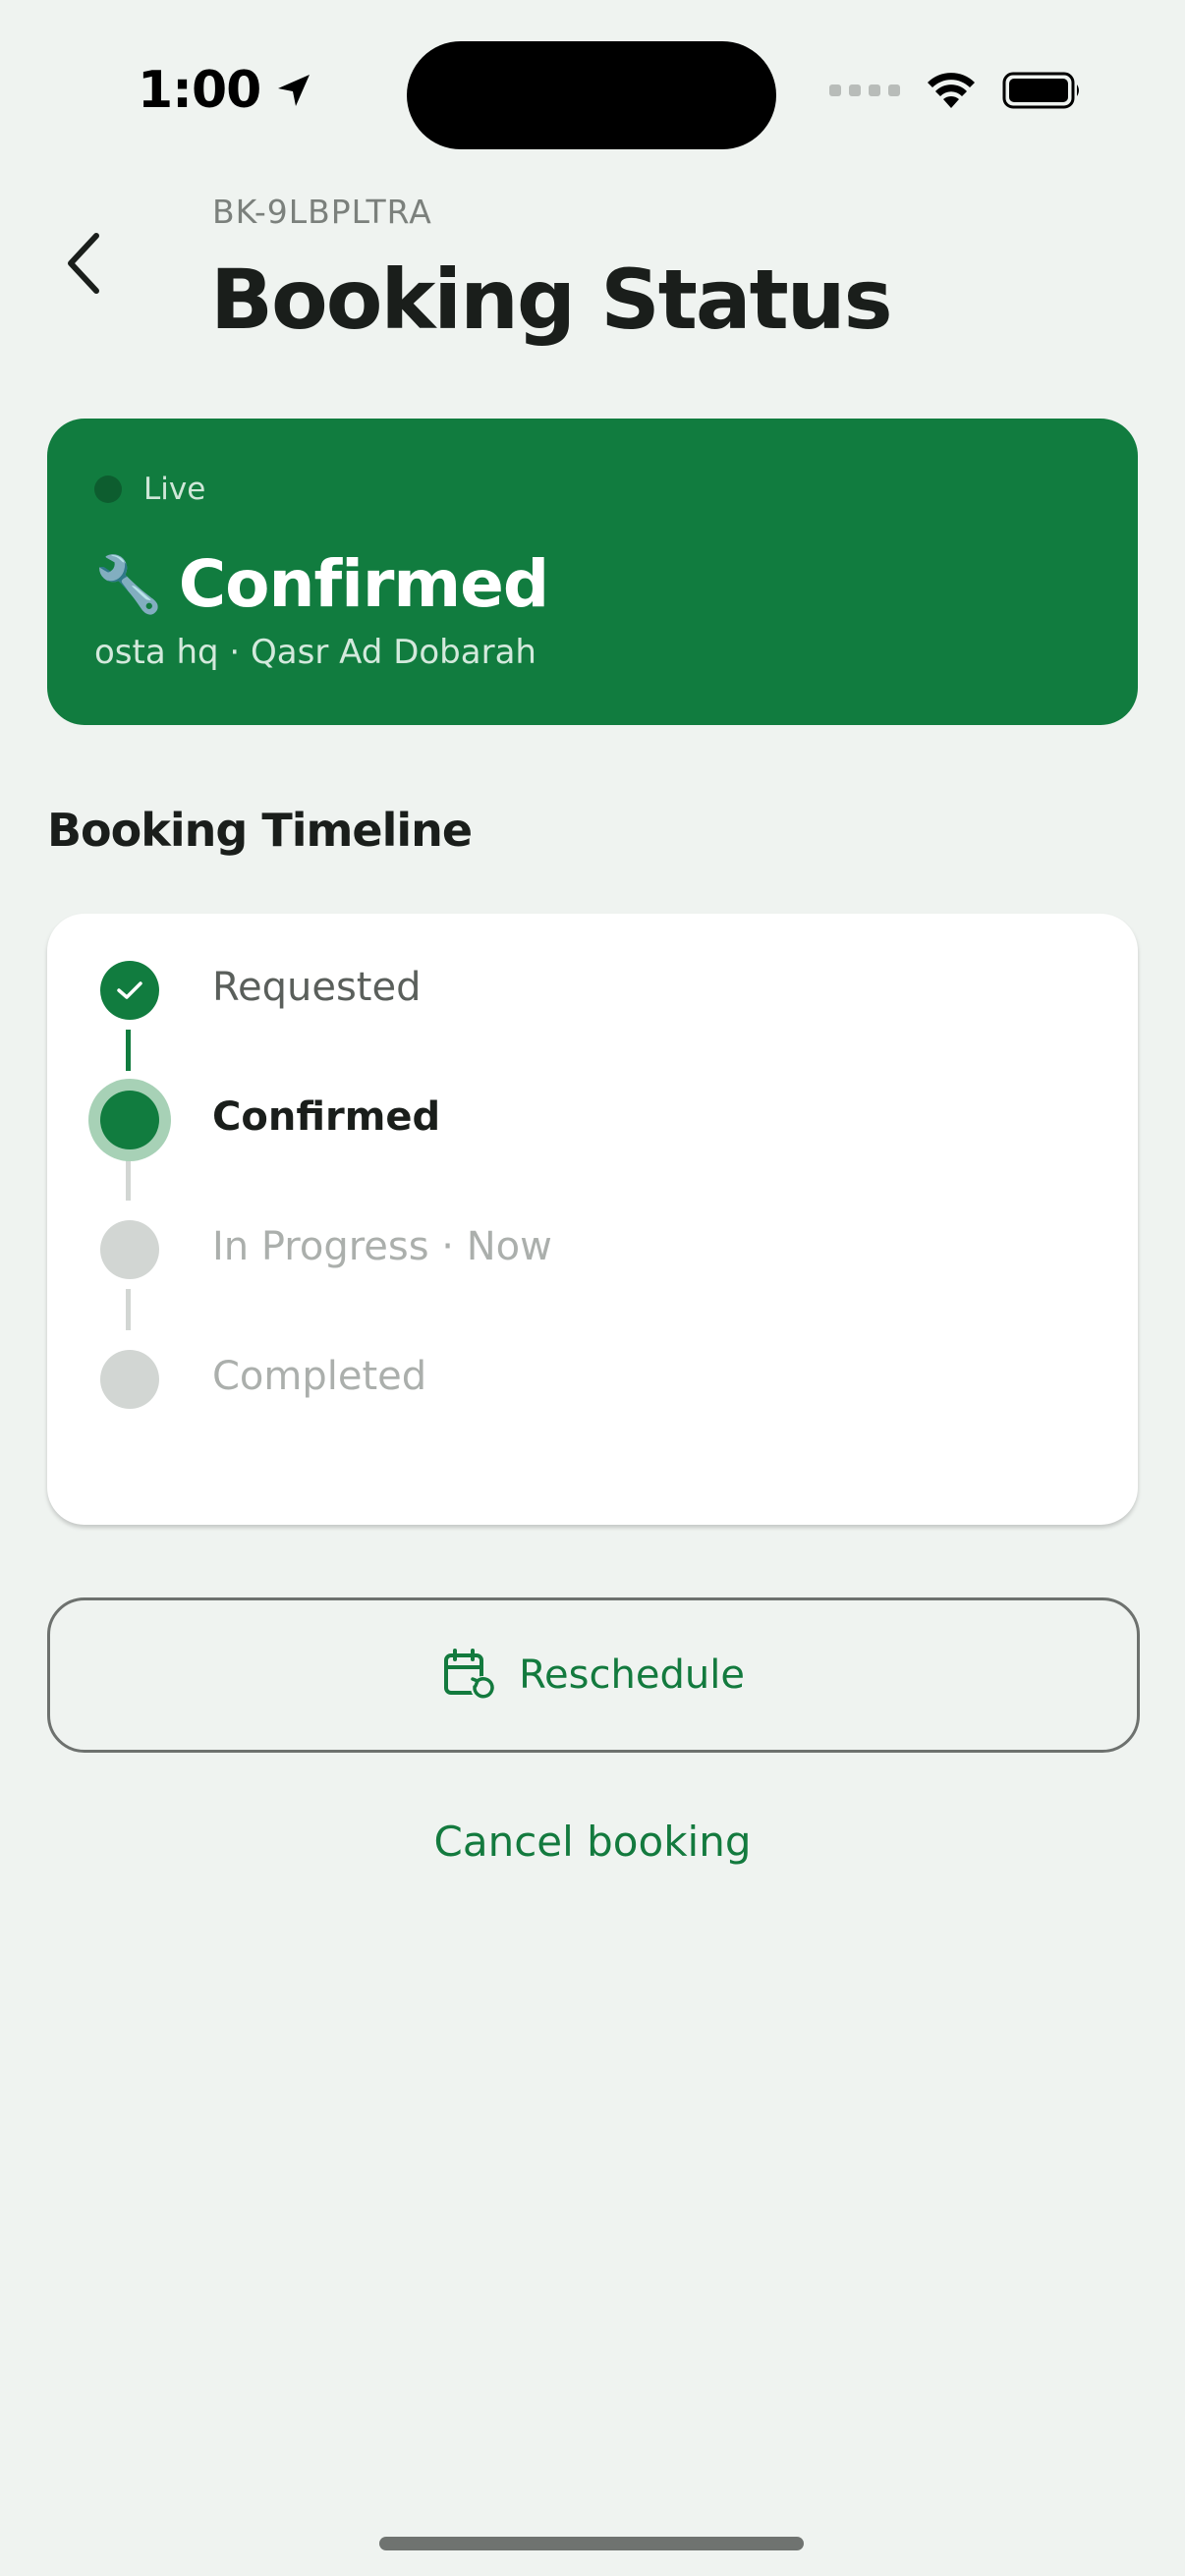  Describe the element at coordinates (1041, 90) in the screenshot. I see `battery-icon` at that location.